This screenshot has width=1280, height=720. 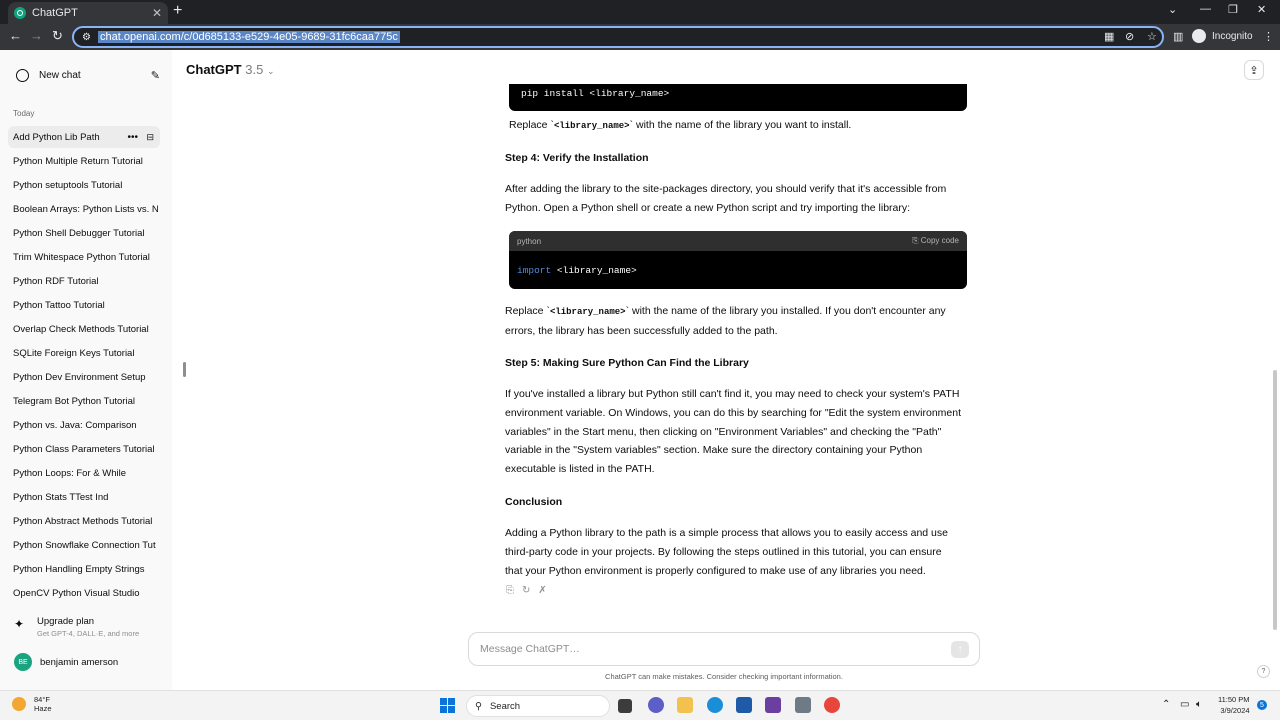 I want to click on scrollbar, so click(x=1275, y=500).